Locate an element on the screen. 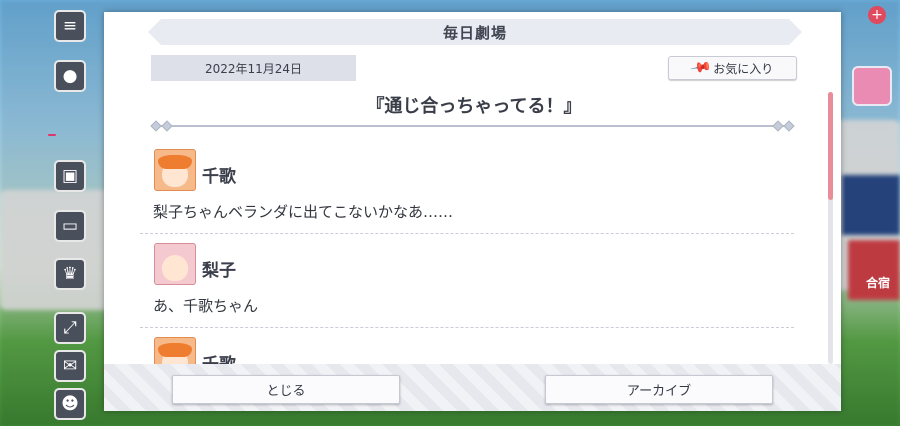  dialogue-entry: 千歌 is located at coordinates (467, 347).